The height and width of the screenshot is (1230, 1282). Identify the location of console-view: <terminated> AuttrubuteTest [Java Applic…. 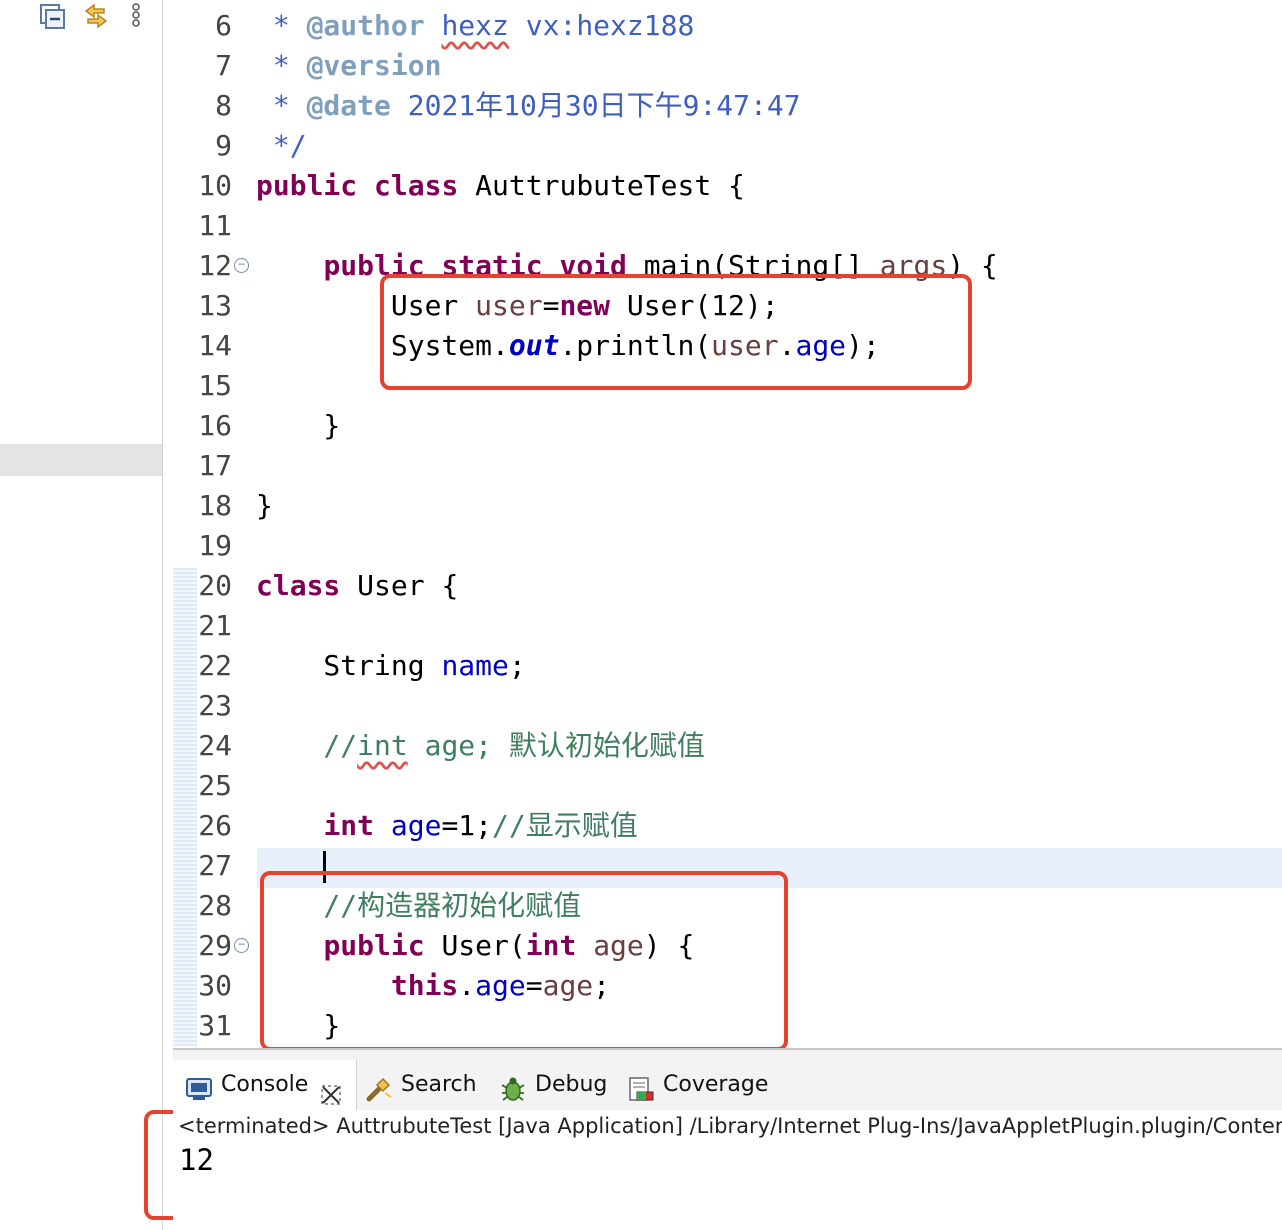
(727, 1170).